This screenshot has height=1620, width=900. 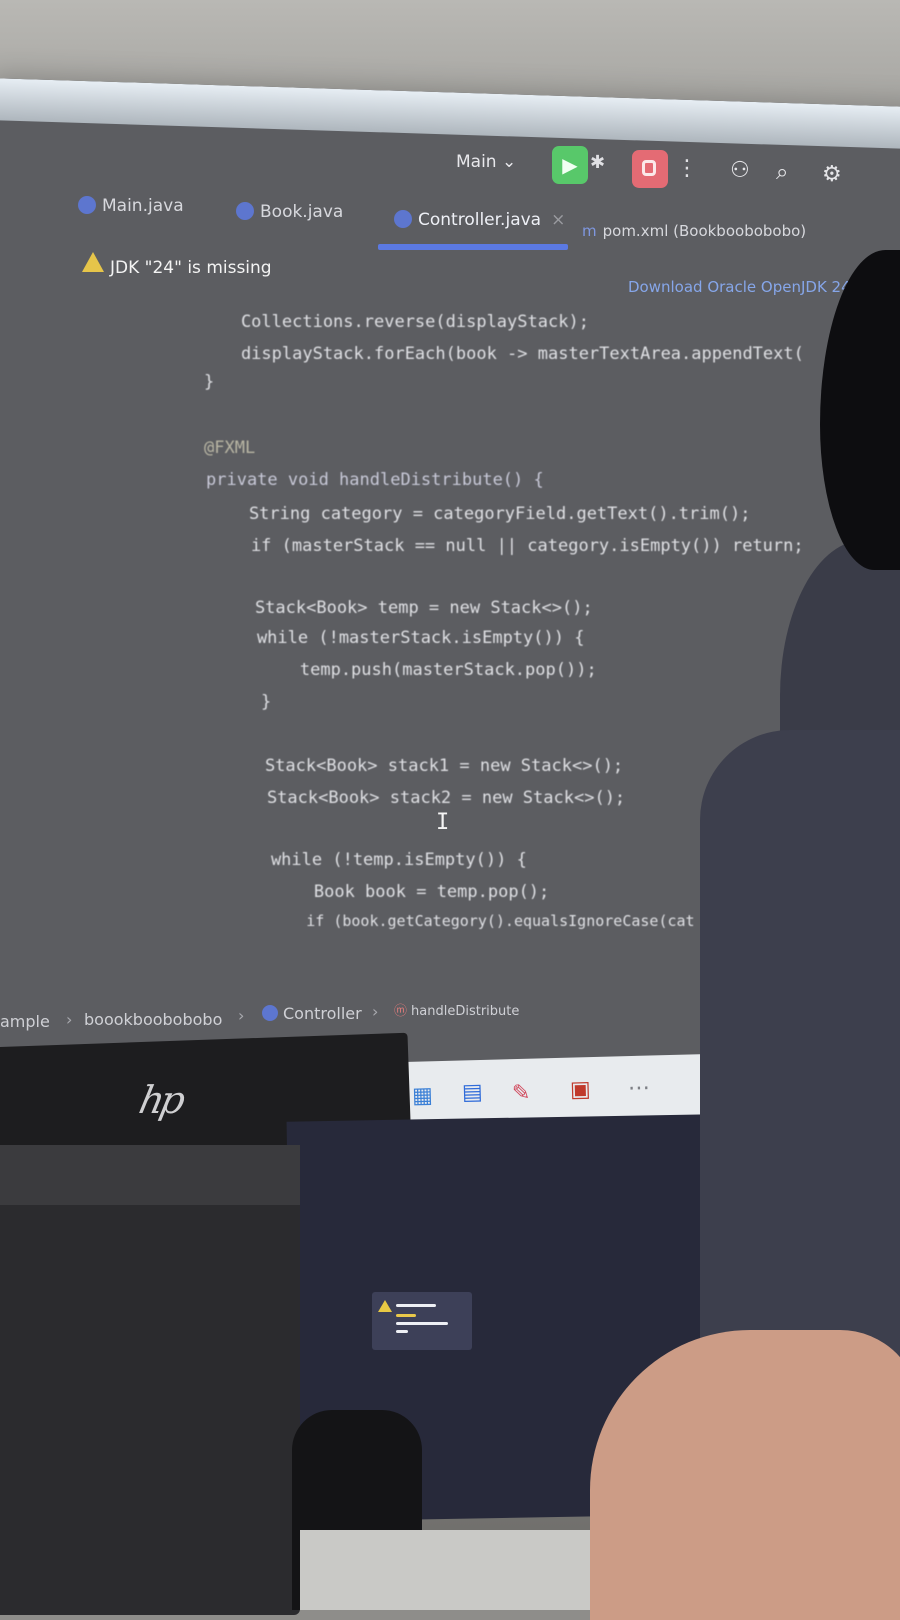 I want to click on text-cursor-icon: I, so click(x=443, y=822).